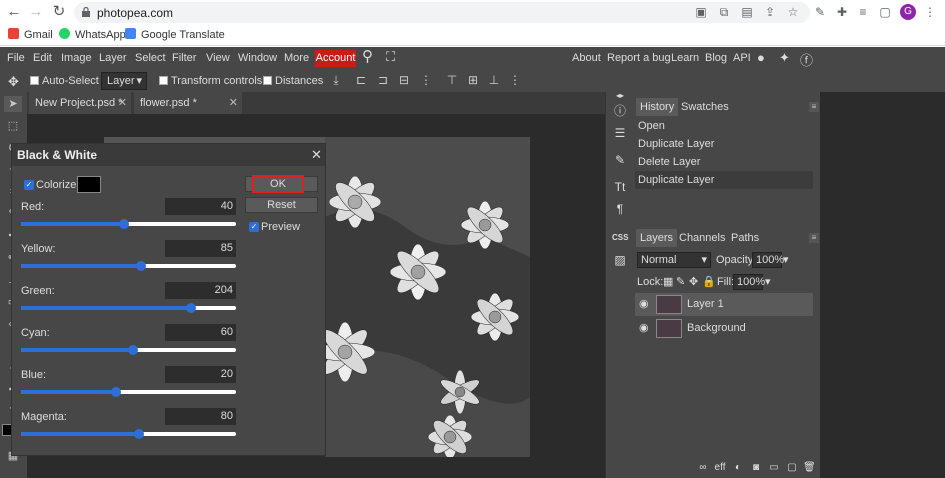 The width and height of the screenshot is (945, 478). What do you see at coordinates (200, 206) in the screenshot?
I see `red-value-input: 40` at bounding box center [200, 206].